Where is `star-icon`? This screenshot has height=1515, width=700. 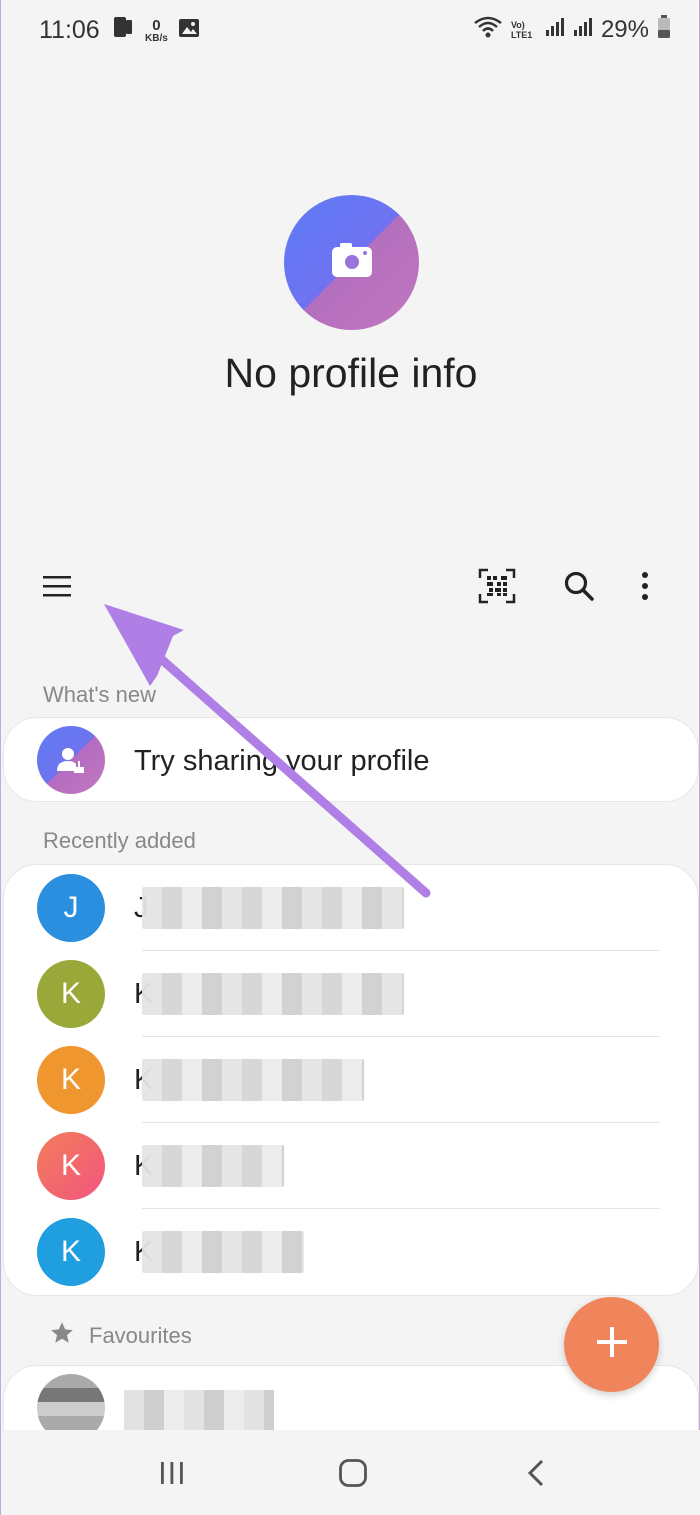 star-icon is located at coordinates (62, 1335).